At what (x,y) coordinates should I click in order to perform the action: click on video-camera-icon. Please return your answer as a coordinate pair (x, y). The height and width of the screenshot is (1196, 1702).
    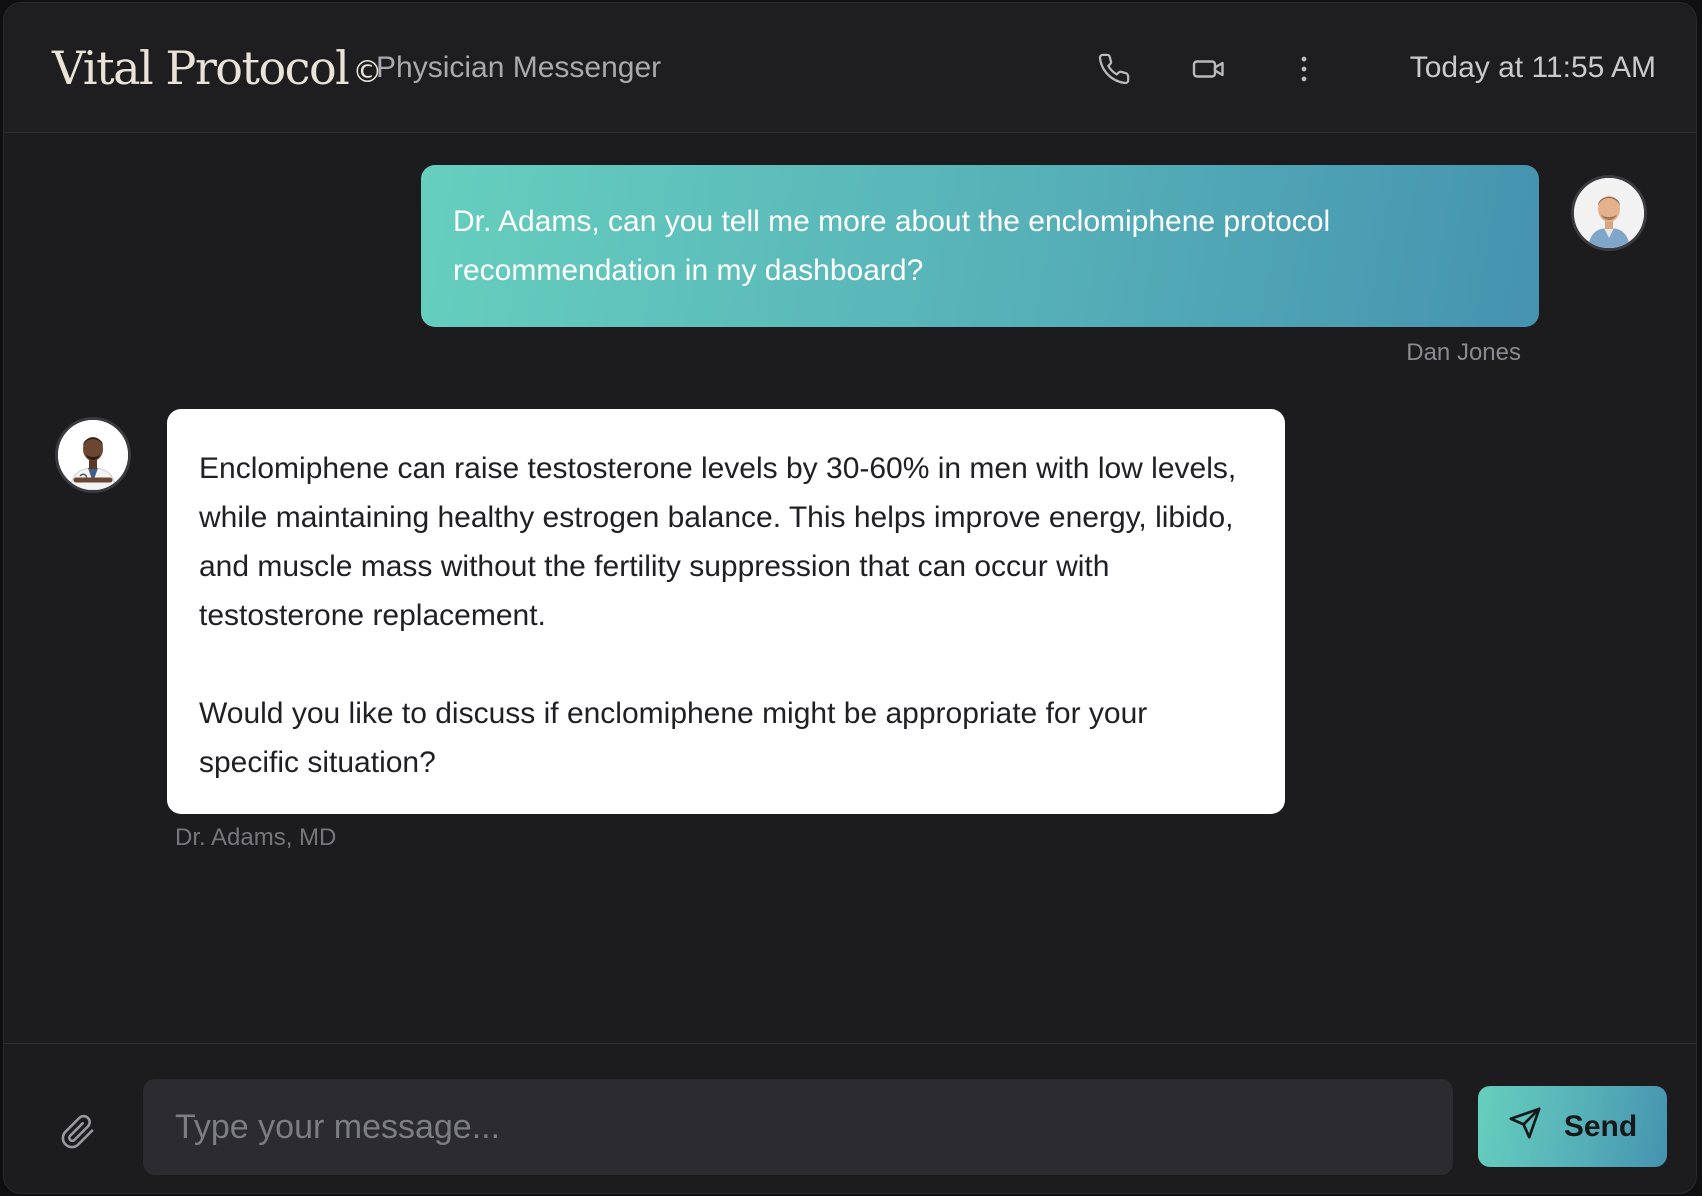
    Looking at the image, I should click on (1209, 69).